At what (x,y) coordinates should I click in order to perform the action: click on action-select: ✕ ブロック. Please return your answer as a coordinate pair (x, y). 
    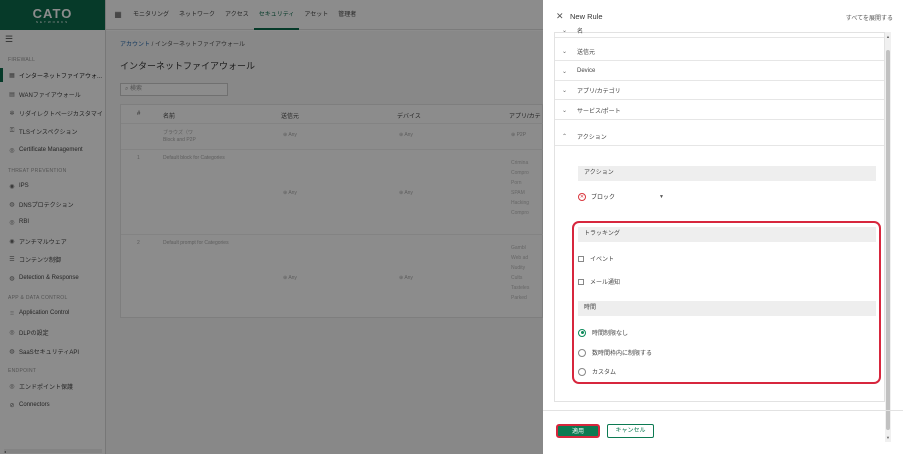
    Looking at the image, I should click on (596, 196).